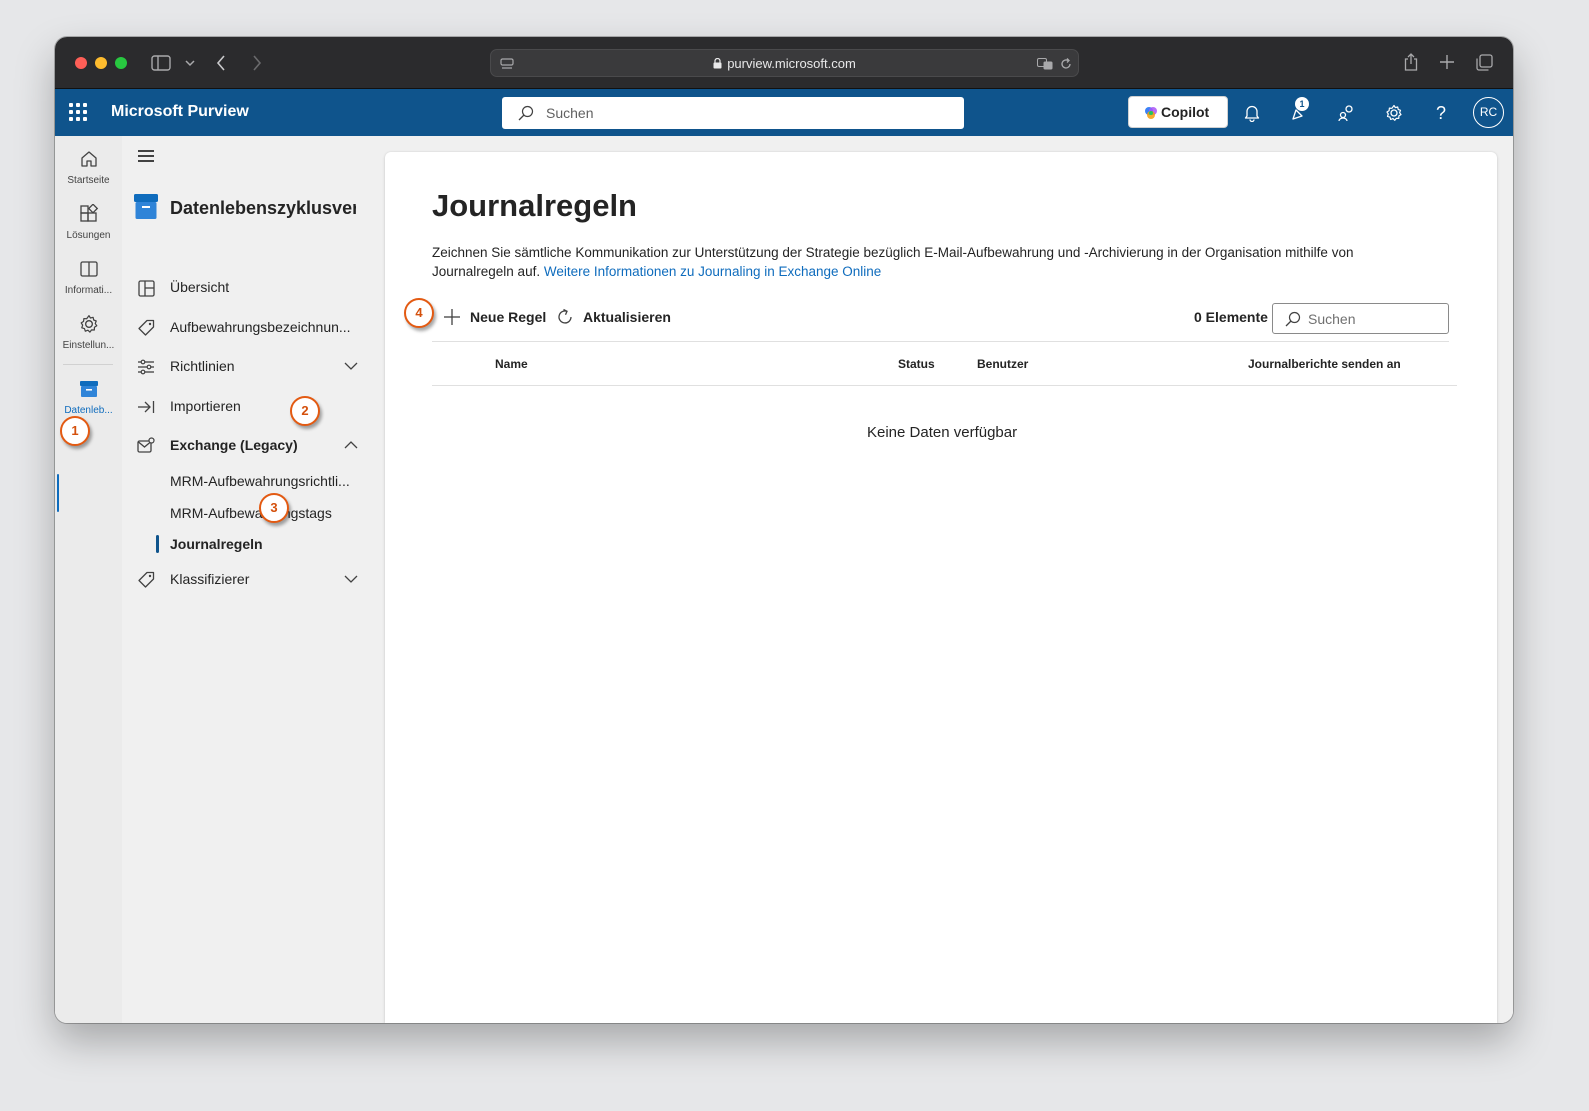 The height and width of the screenshot is (1111, 1589). I want to click on callout-marker: 2, so click(305, 411).